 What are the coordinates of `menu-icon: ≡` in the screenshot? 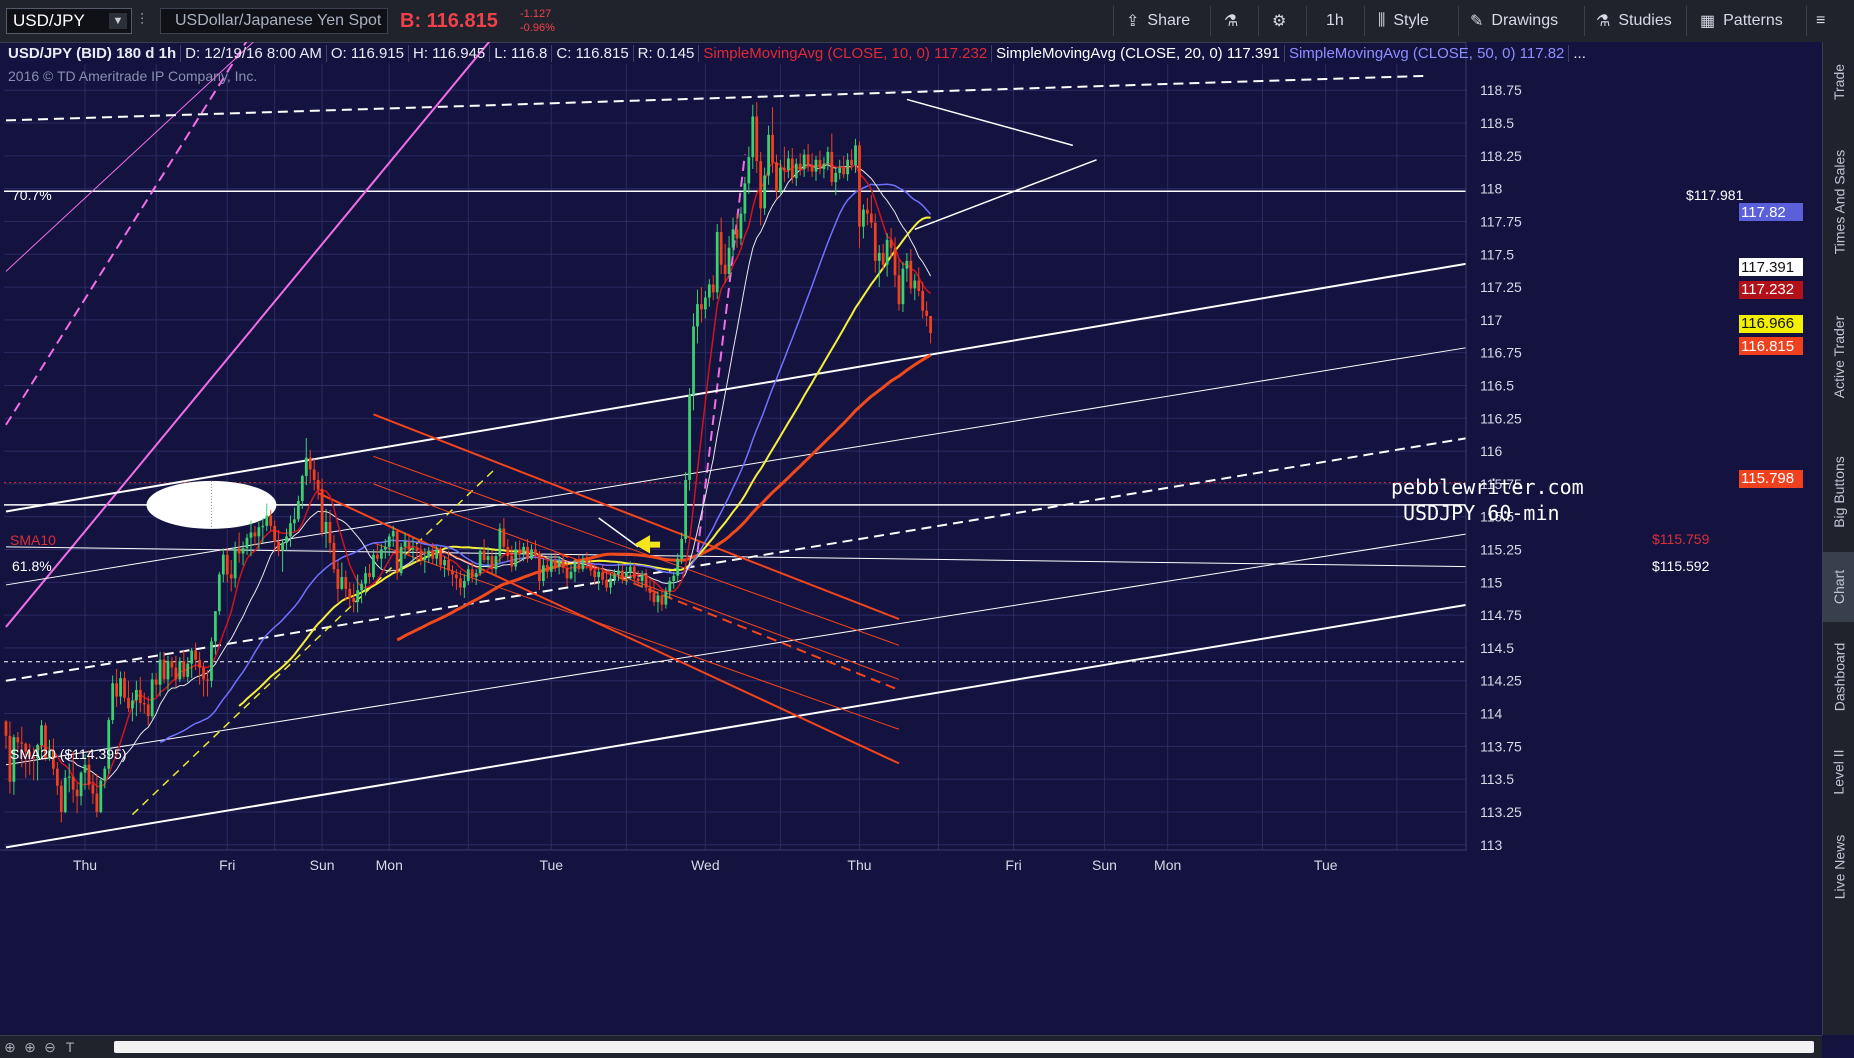 It's located at (1820, 21).